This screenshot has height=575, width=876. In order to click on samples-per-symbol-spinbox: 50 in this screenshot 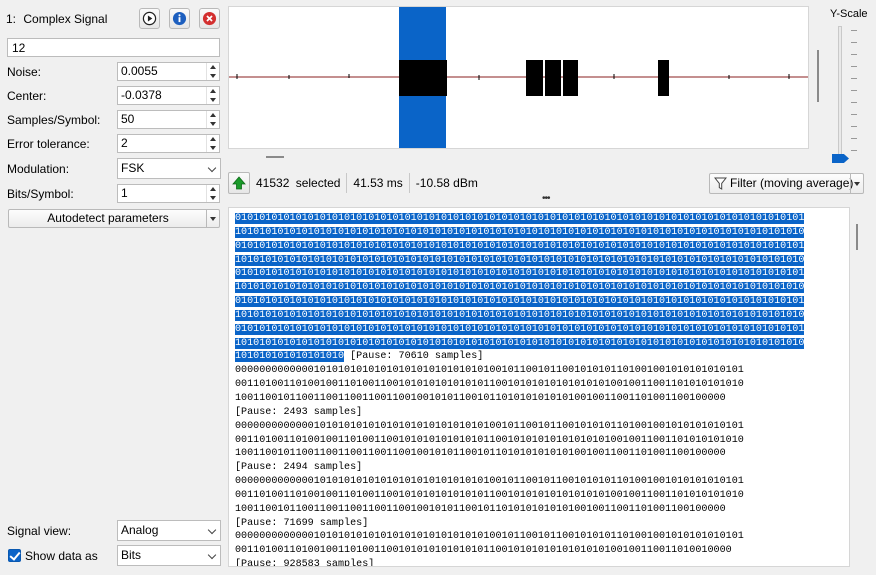, I will do `click(168, 119)`.